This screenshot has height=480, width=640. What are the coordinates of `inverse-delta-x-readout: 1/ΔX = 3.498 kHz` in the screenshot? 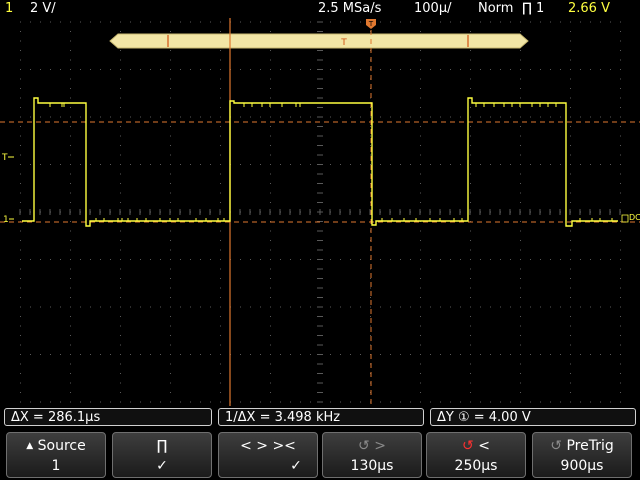 It's located at (321, 417).